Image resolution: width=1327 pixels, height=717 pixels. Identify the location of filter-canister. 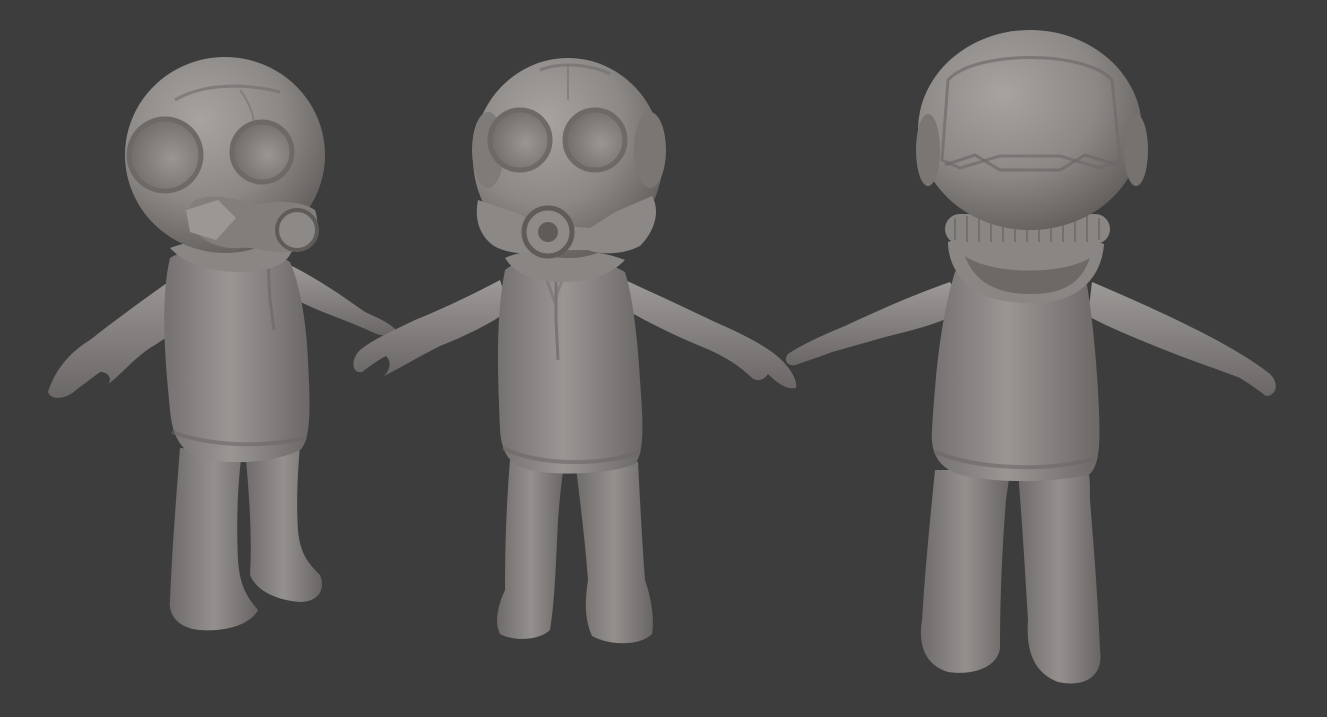
(297, 230).